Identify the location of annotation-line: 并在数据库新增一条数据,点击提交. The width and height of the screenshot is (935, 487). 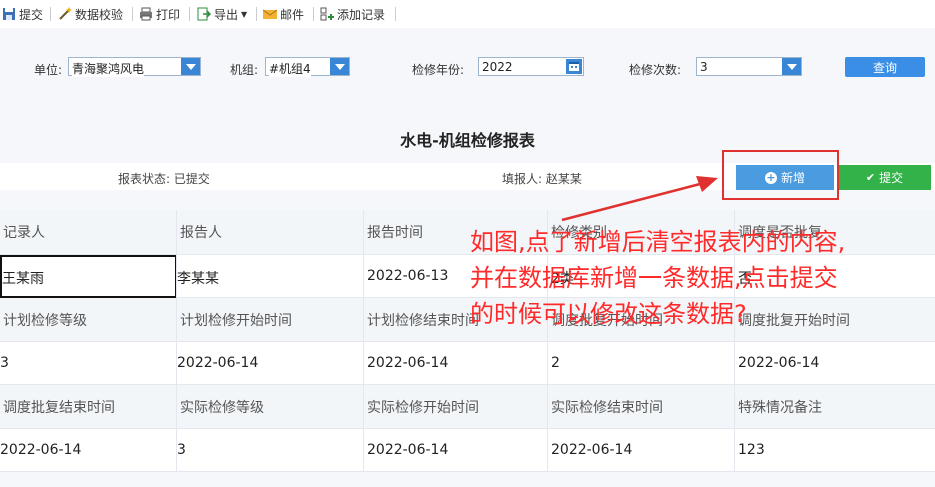
(654, 278).